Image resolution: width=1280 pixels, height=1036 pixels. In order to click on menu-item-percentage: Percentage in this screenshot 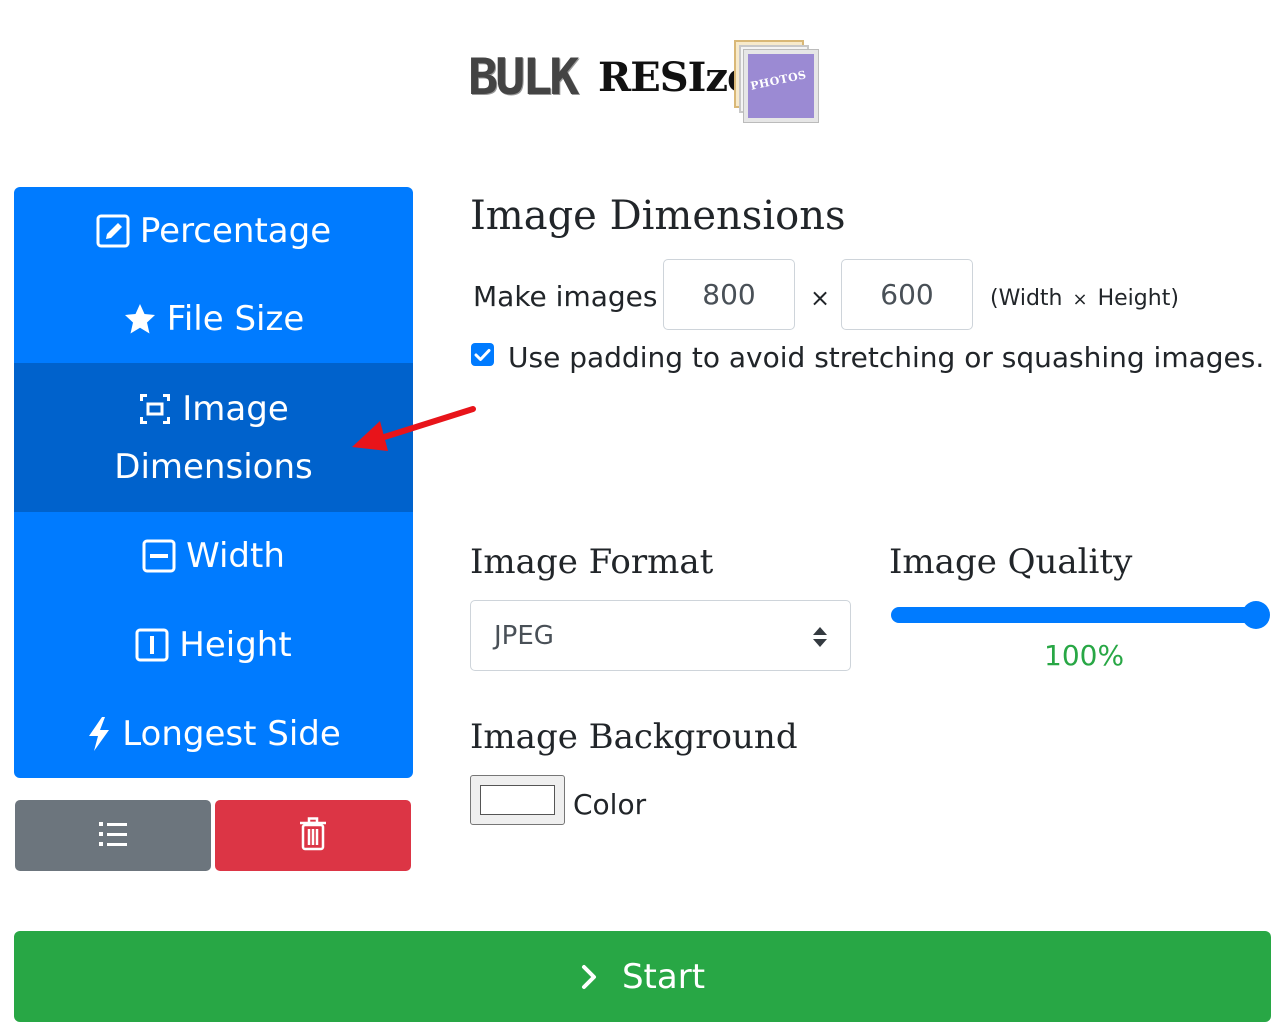, I will do `click(213, 231)`.